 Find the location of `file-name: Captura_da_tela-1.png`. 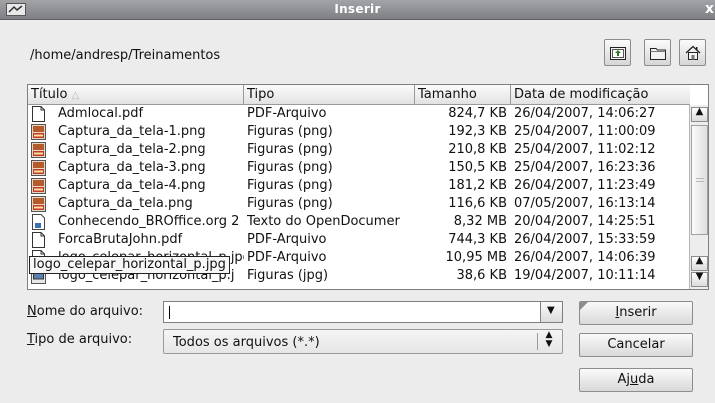

file-name: Captura_da_tela-1.png is located at coordinates (132, 131).